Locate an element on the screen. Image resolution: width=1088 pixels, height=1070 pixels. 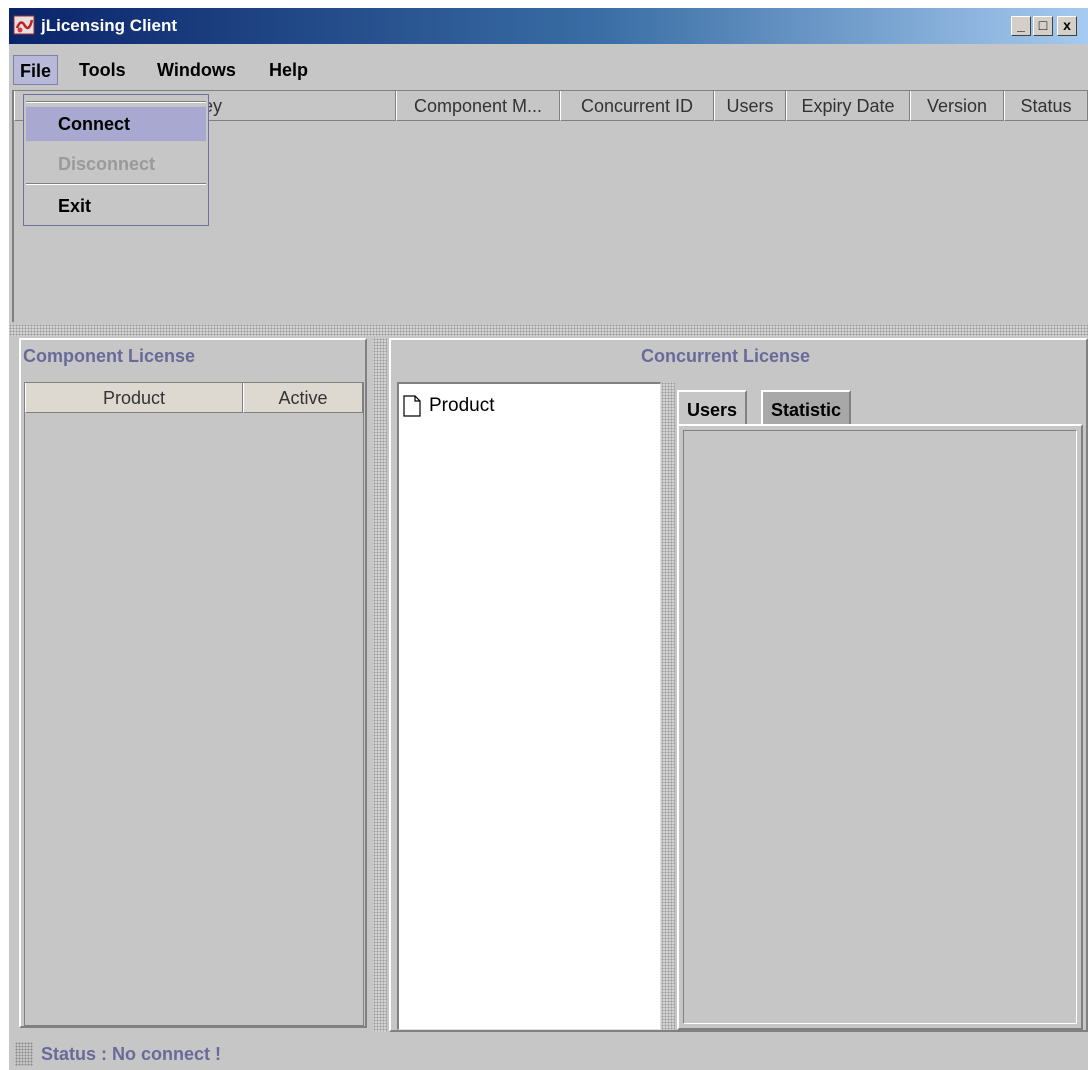
window-title: jLicensing Client is located at coordinates (109, 25).